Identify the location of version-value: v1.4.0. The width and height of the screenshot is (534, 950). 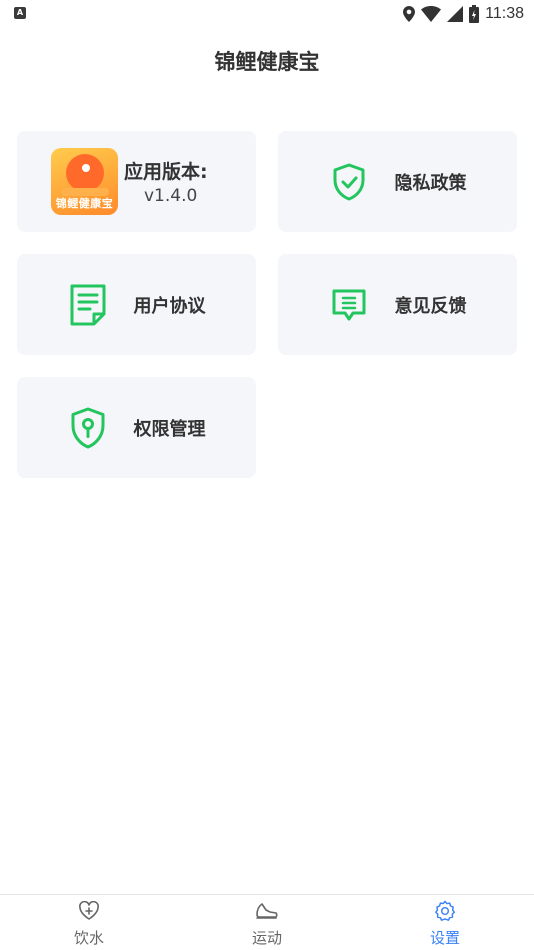
(171, 196).